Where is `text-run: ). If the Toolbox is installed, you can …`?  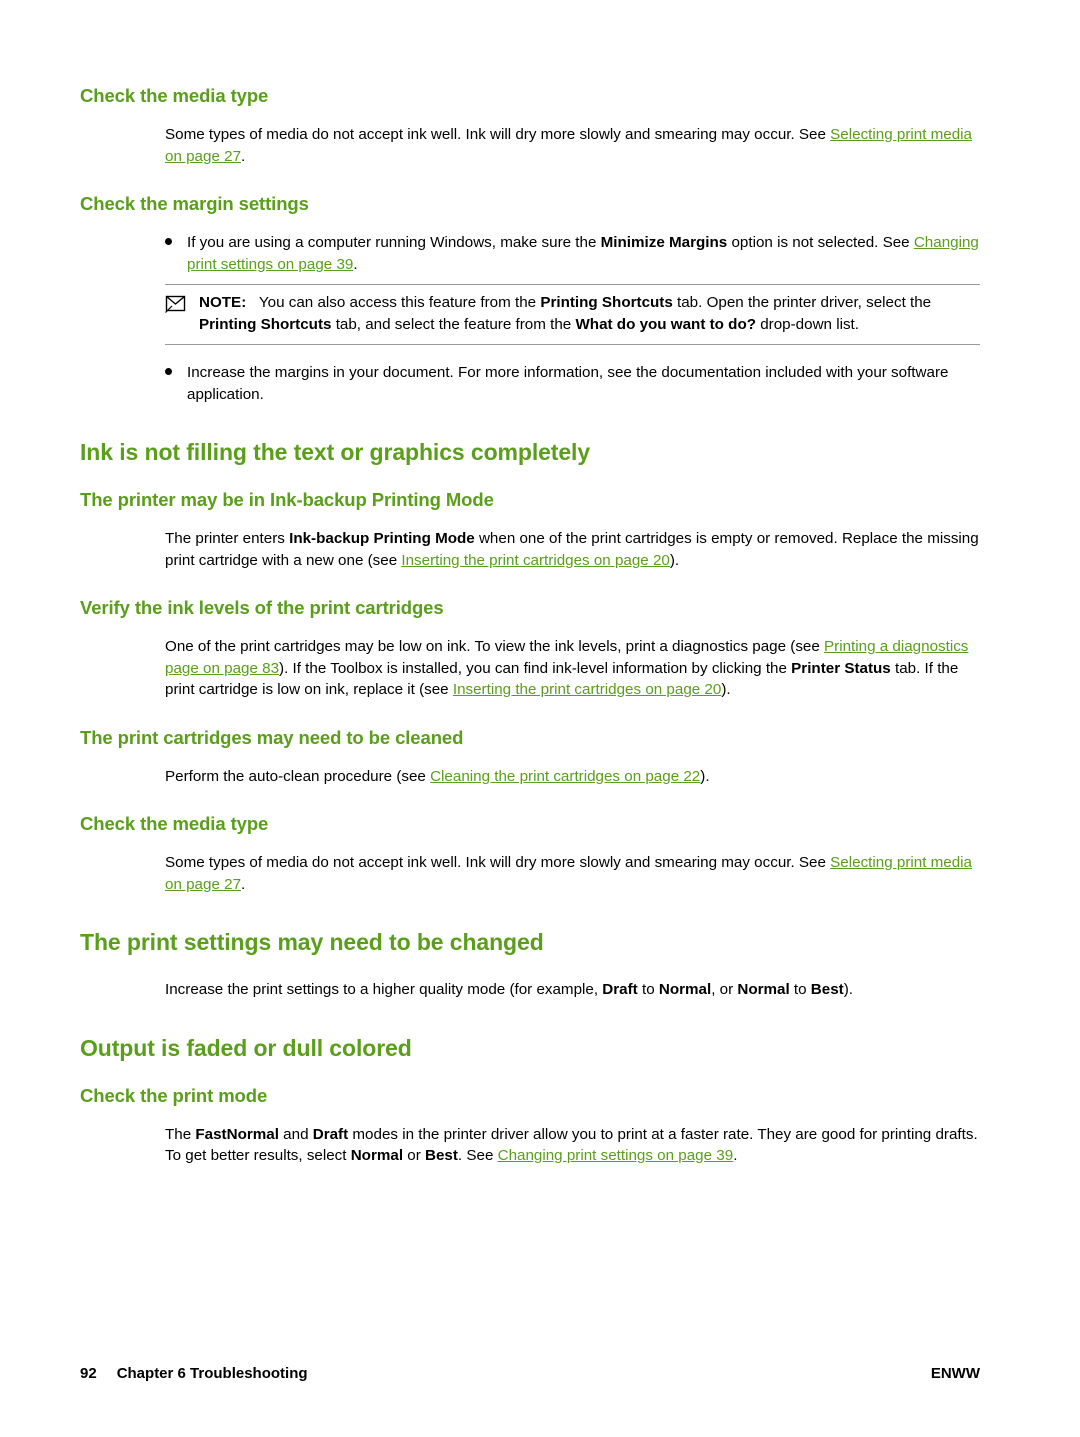 text-run: ). If the Toolbox is installed, you can … is located at coordinates (535, 668).